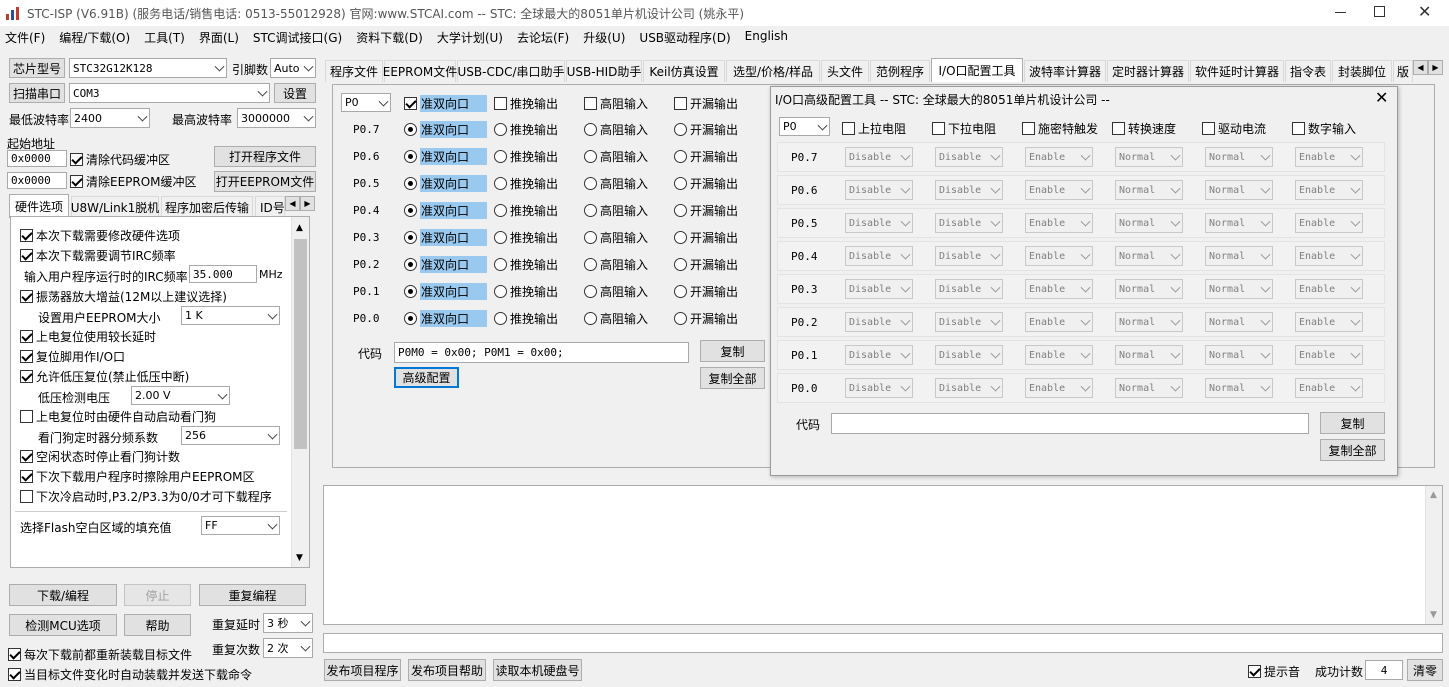  What do you see at coordinates (541, 352) in the screenshot?
I see `io-code-output: P0M0 = 0x00; P0M1 = 0x00;` at bounding box center [541, 352].